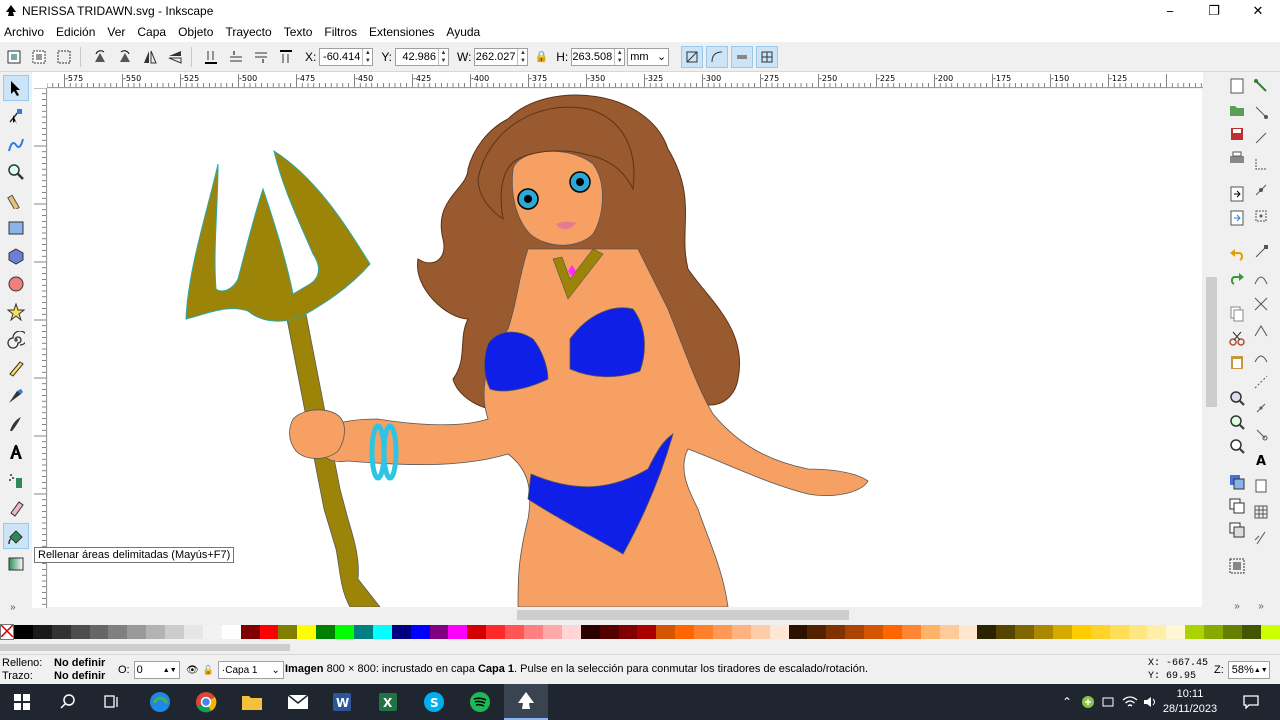 Image resolution: width=1280 pixels, height=720 pixels. I want to click on task-view-icon, so click(112, 702).